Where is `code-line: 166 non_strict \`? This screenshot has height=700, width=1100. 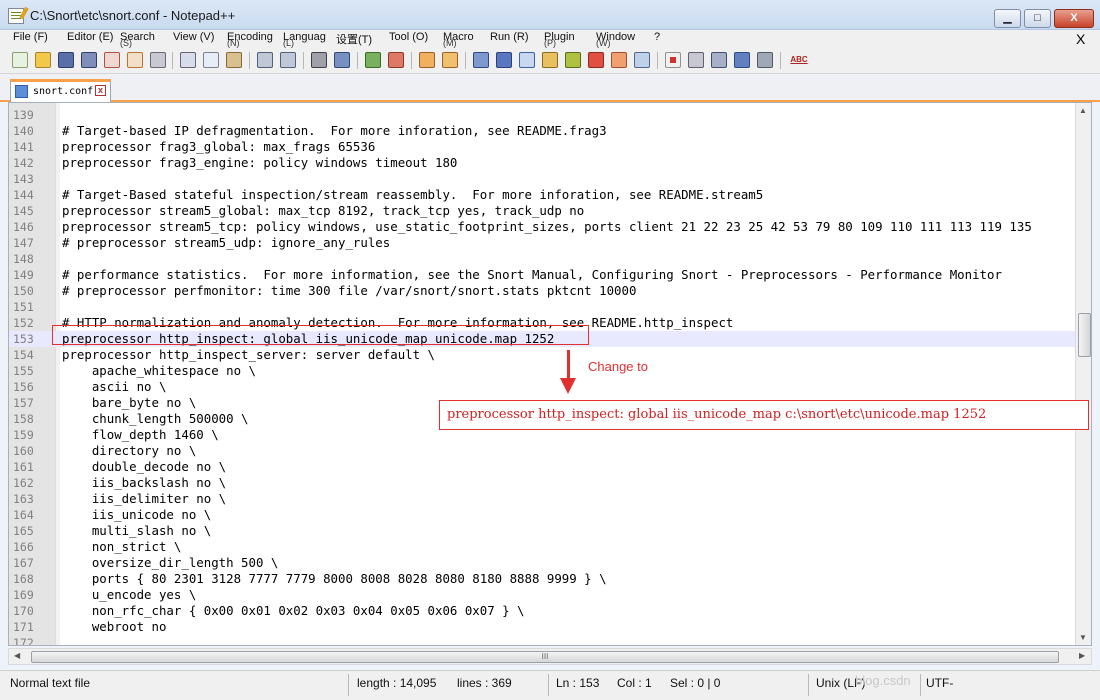 code-line: 166 non_strict \ is located at coordinates (542, 547).